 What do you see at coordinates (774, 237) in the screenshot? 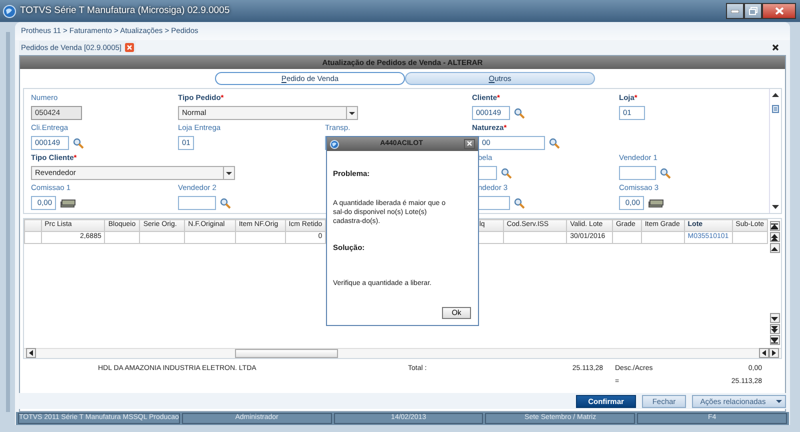
I see `page-up-icon` at bounding box center [774, 237].